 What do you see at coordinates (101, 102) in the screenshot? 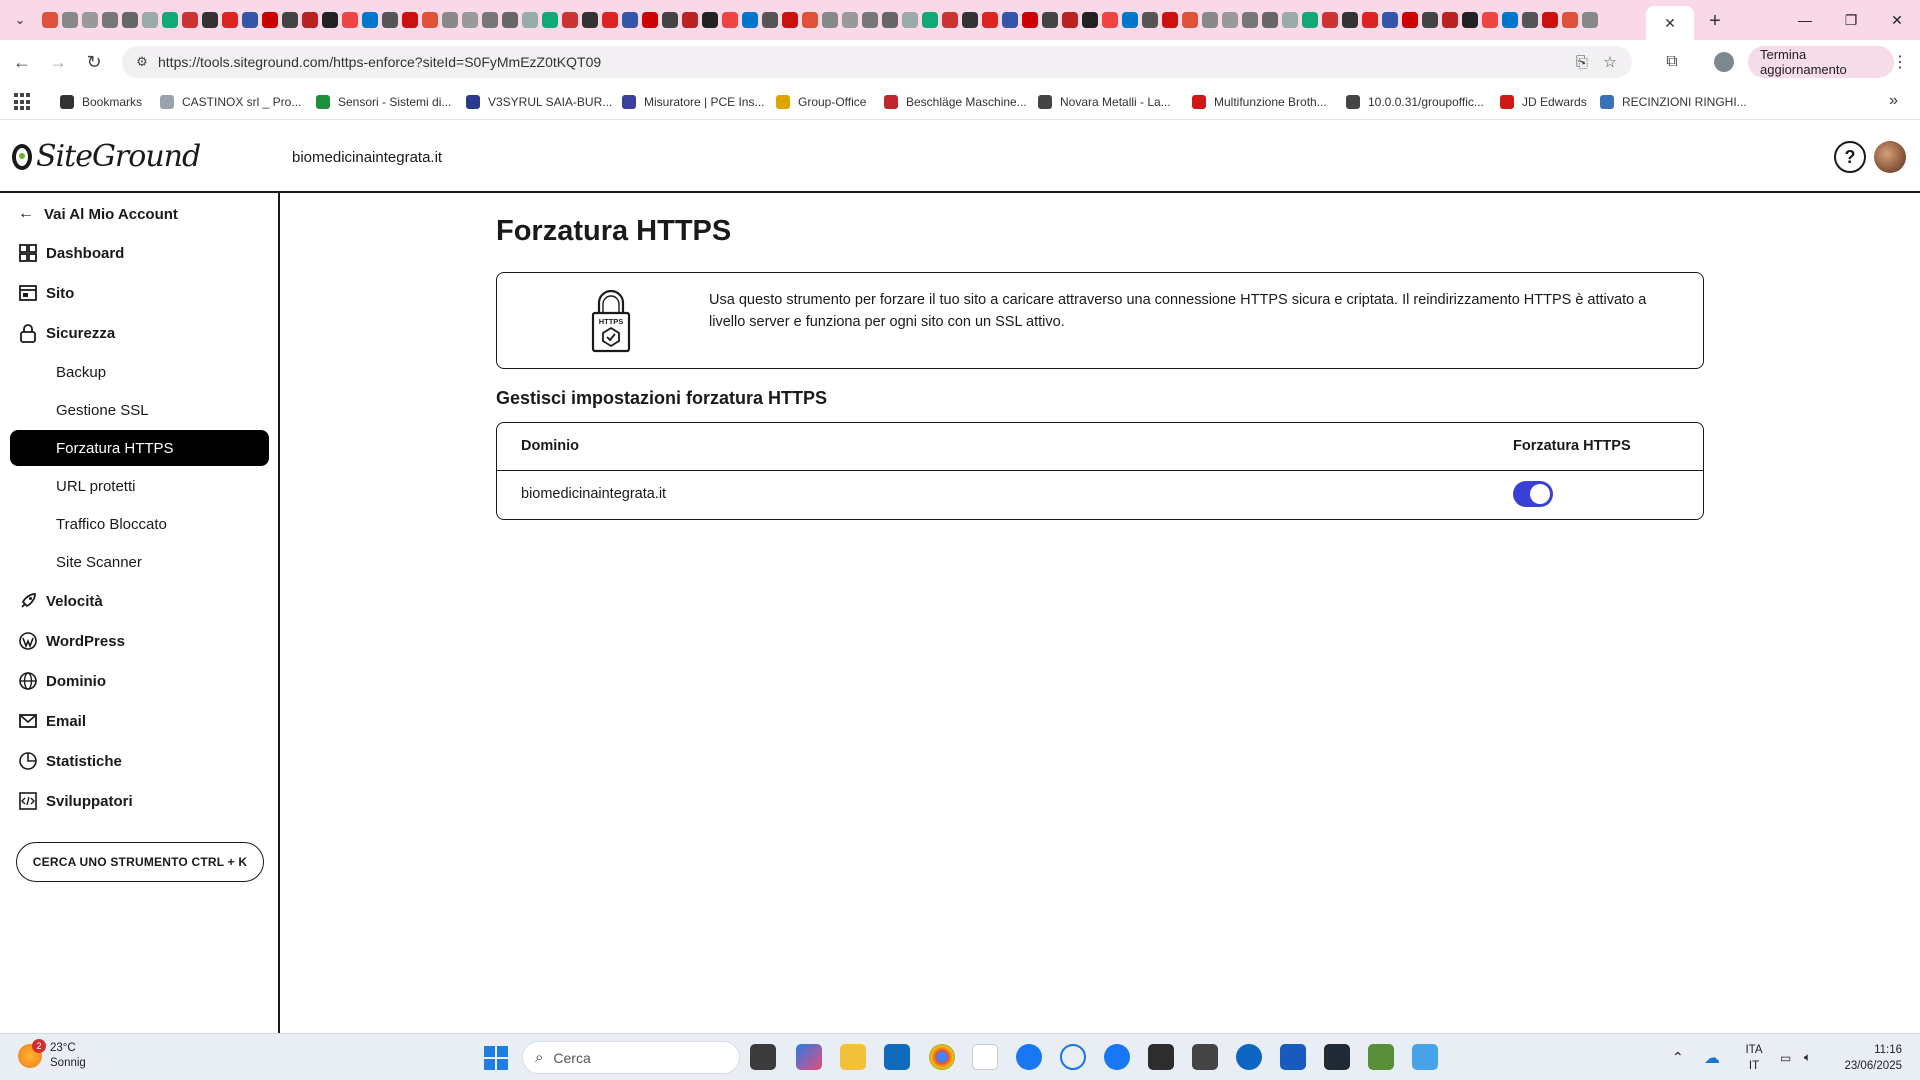
I see `bookmark-item: Bookmarks` at bounding box center [101, 102].